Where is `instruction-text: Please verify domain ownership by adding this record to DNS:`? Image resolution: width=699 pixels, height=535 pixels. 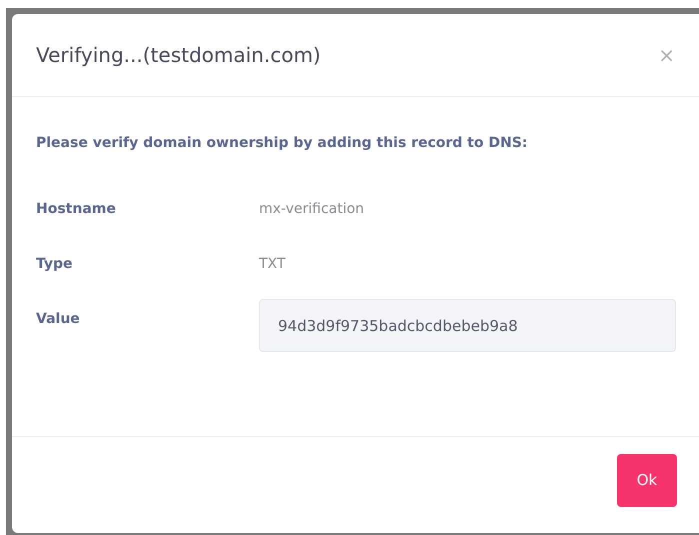
instruction-text: Please verify domain ownership by adding this record to DNS: is located at coordinates (282, 143).